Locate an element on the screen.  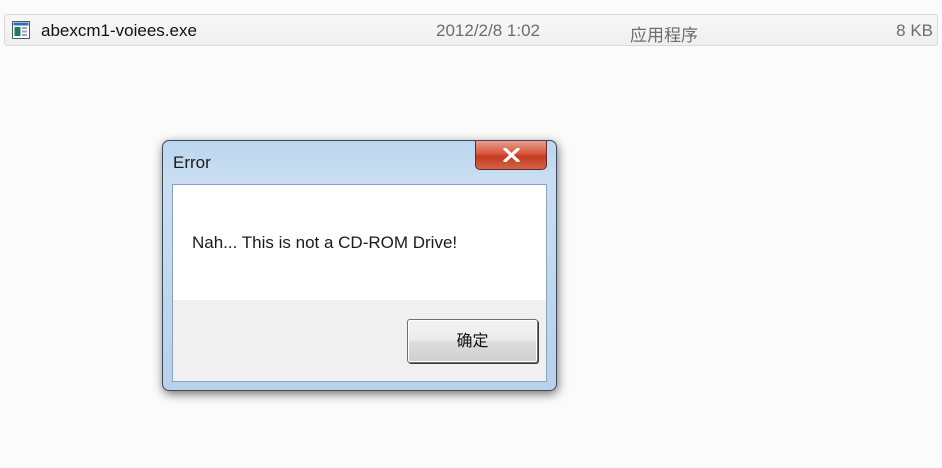
close-icon is located at coordinates (511, 155).